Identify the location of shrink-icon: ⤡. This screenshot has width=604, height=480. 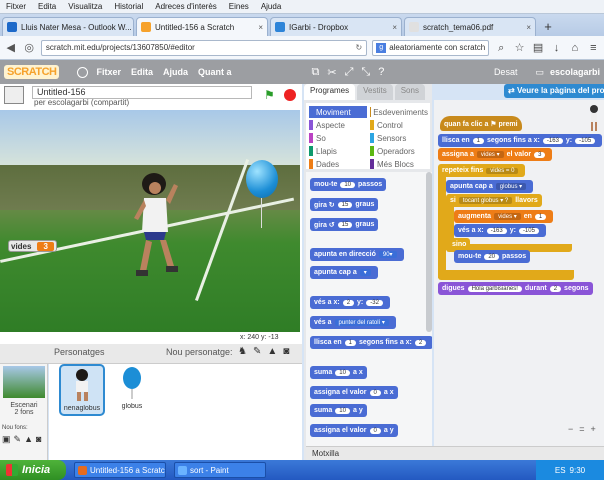
(365, 72).